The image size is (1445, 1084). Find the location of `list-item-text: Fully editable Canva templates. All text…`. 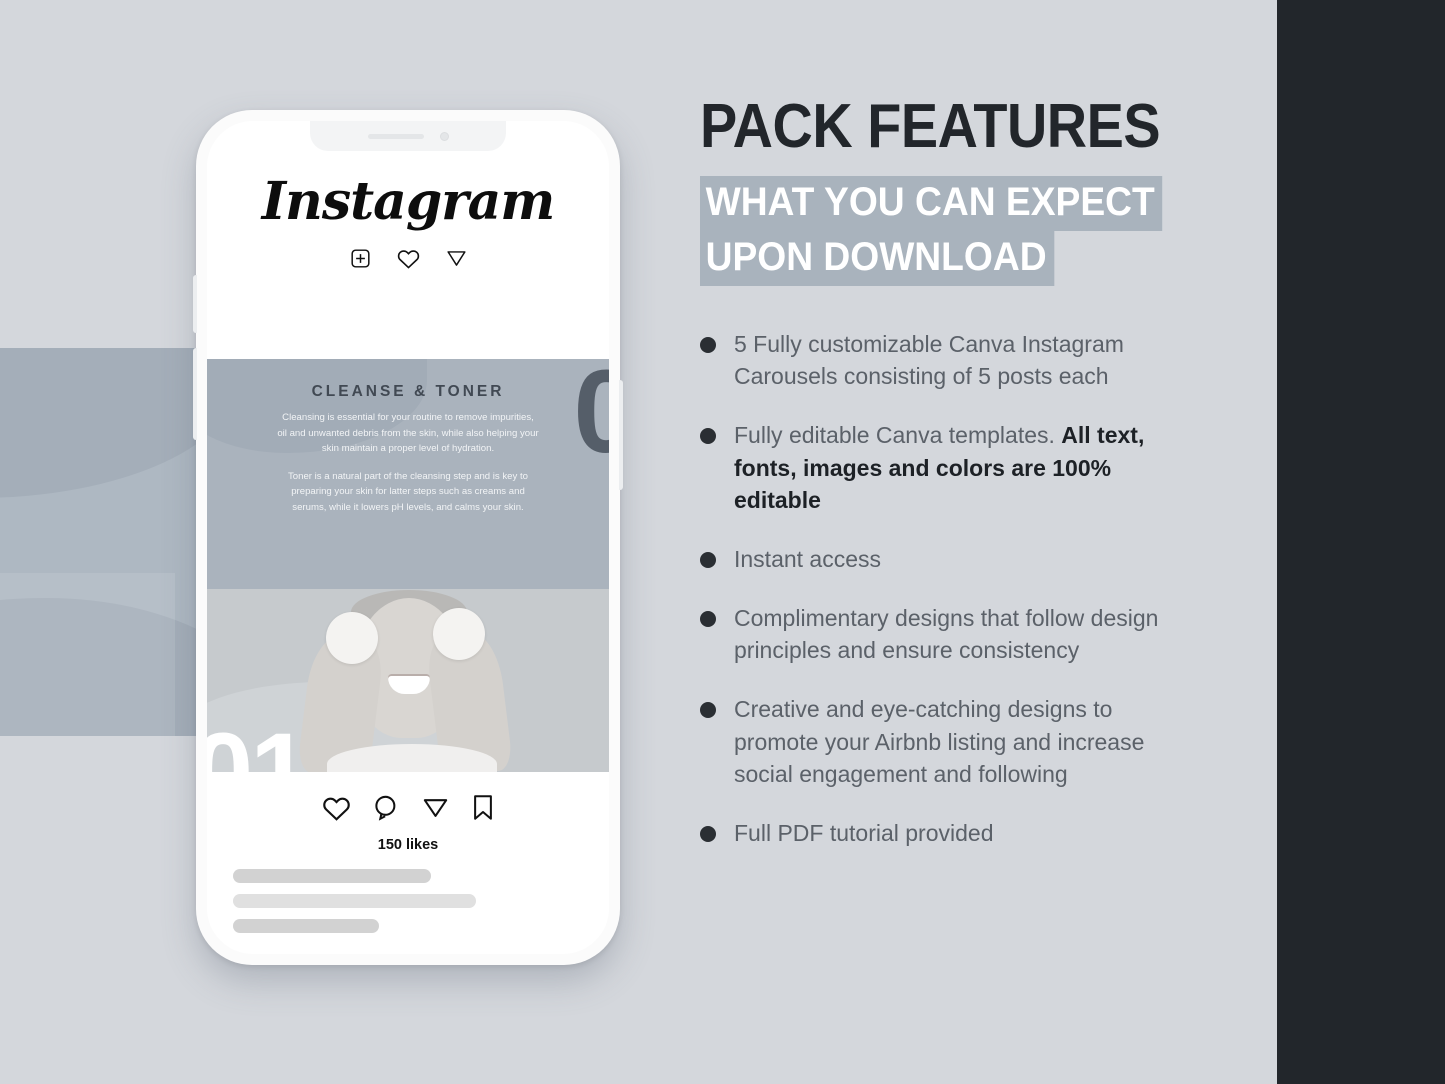

list-item-text: Fully editable Canva templates. All text… is located at coordinates (939, 467).